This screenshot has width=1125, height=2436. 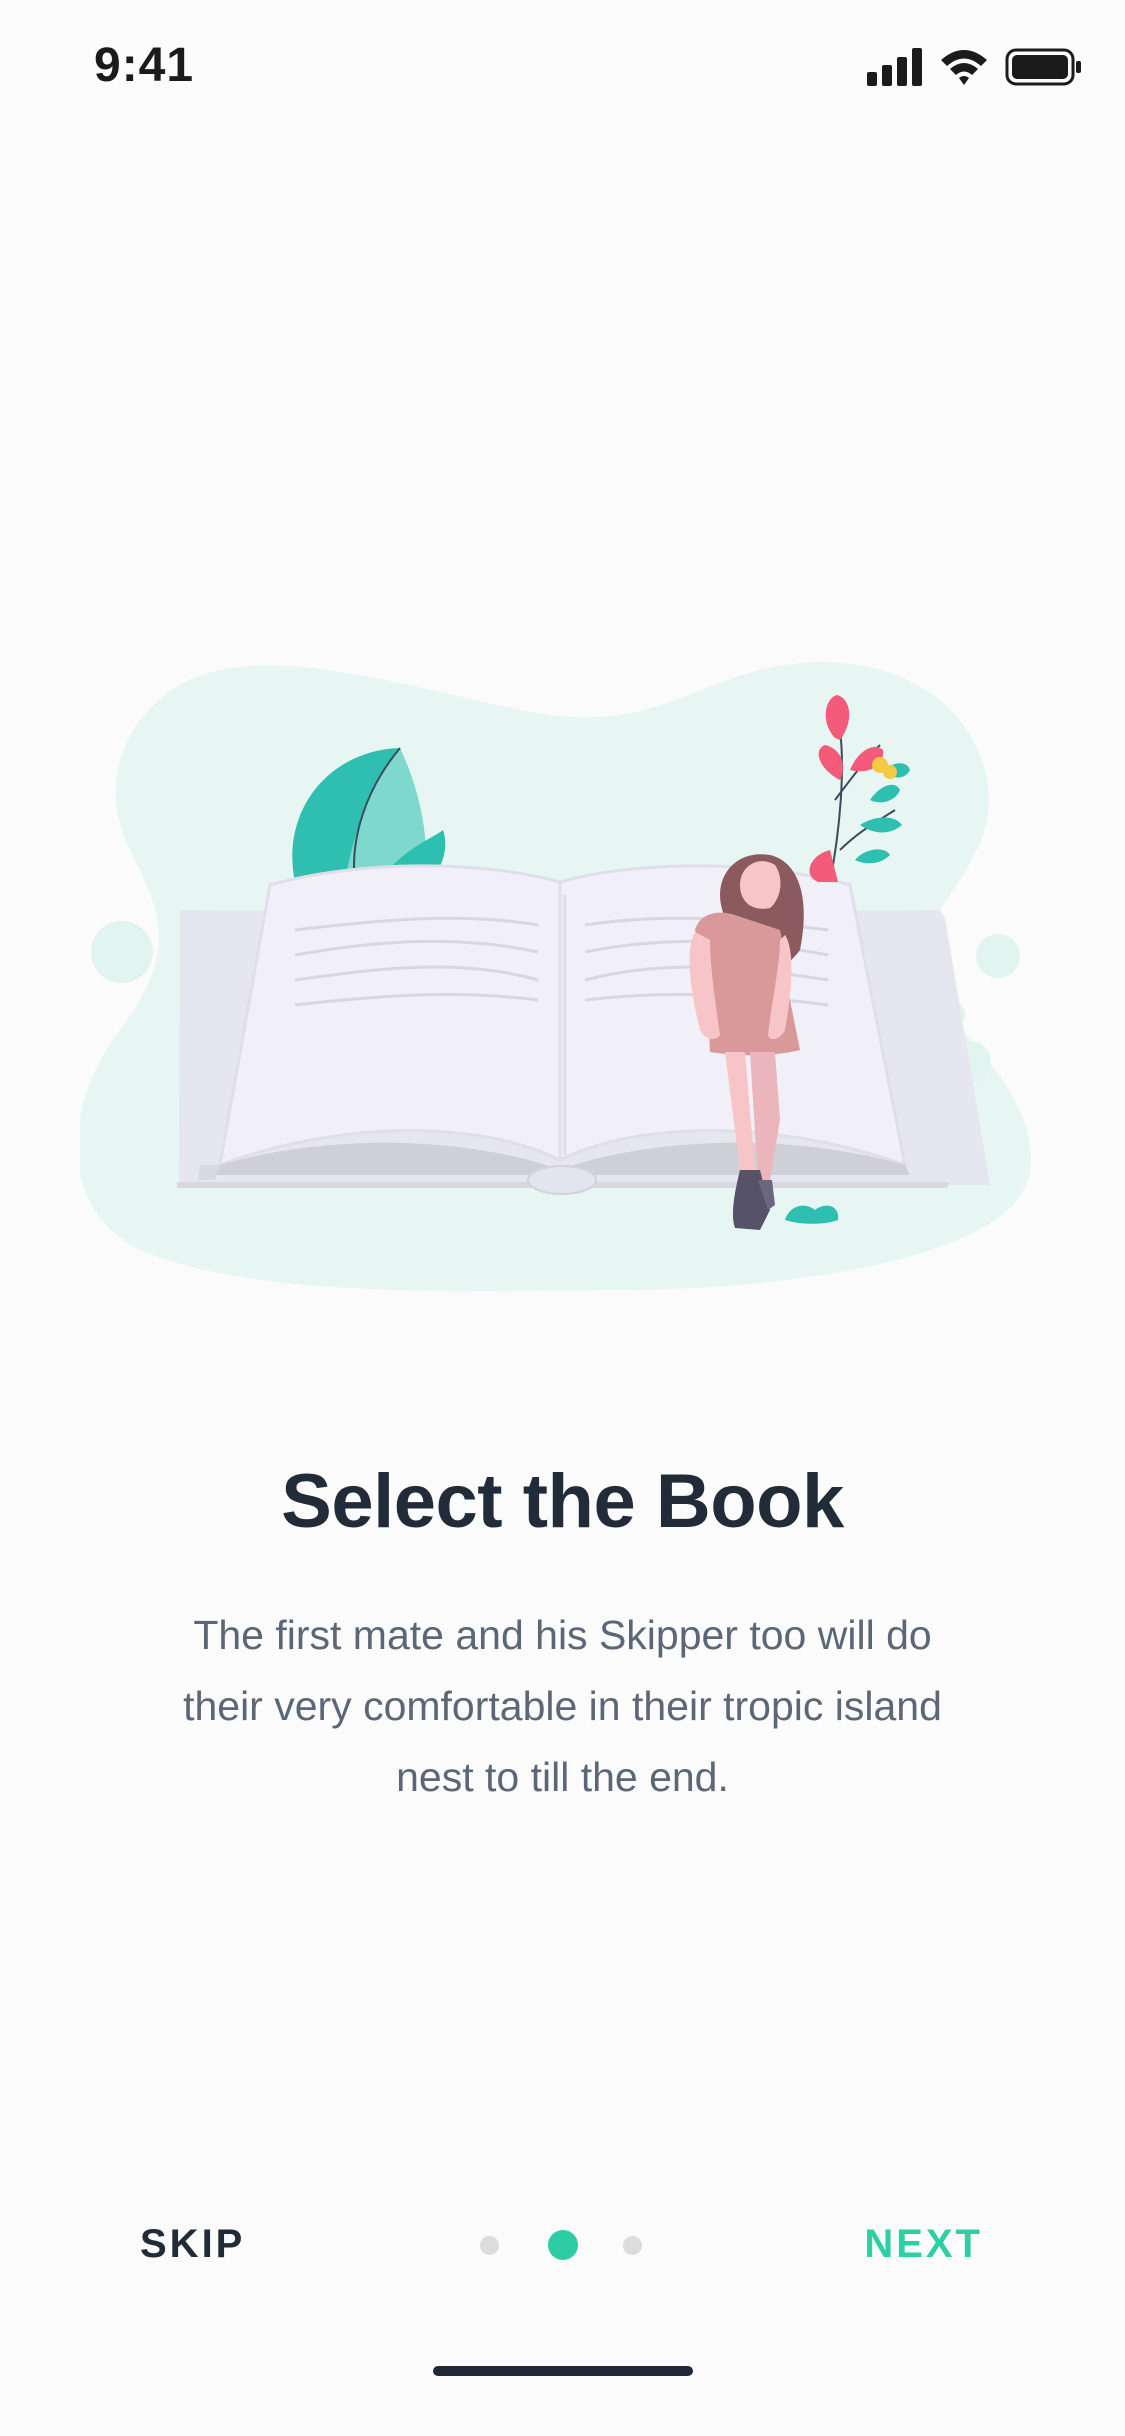 What do you see at coordinates (562, 66) in the screenshot?
I see `status-bar: 9:41` at bounding box center [562, 66].